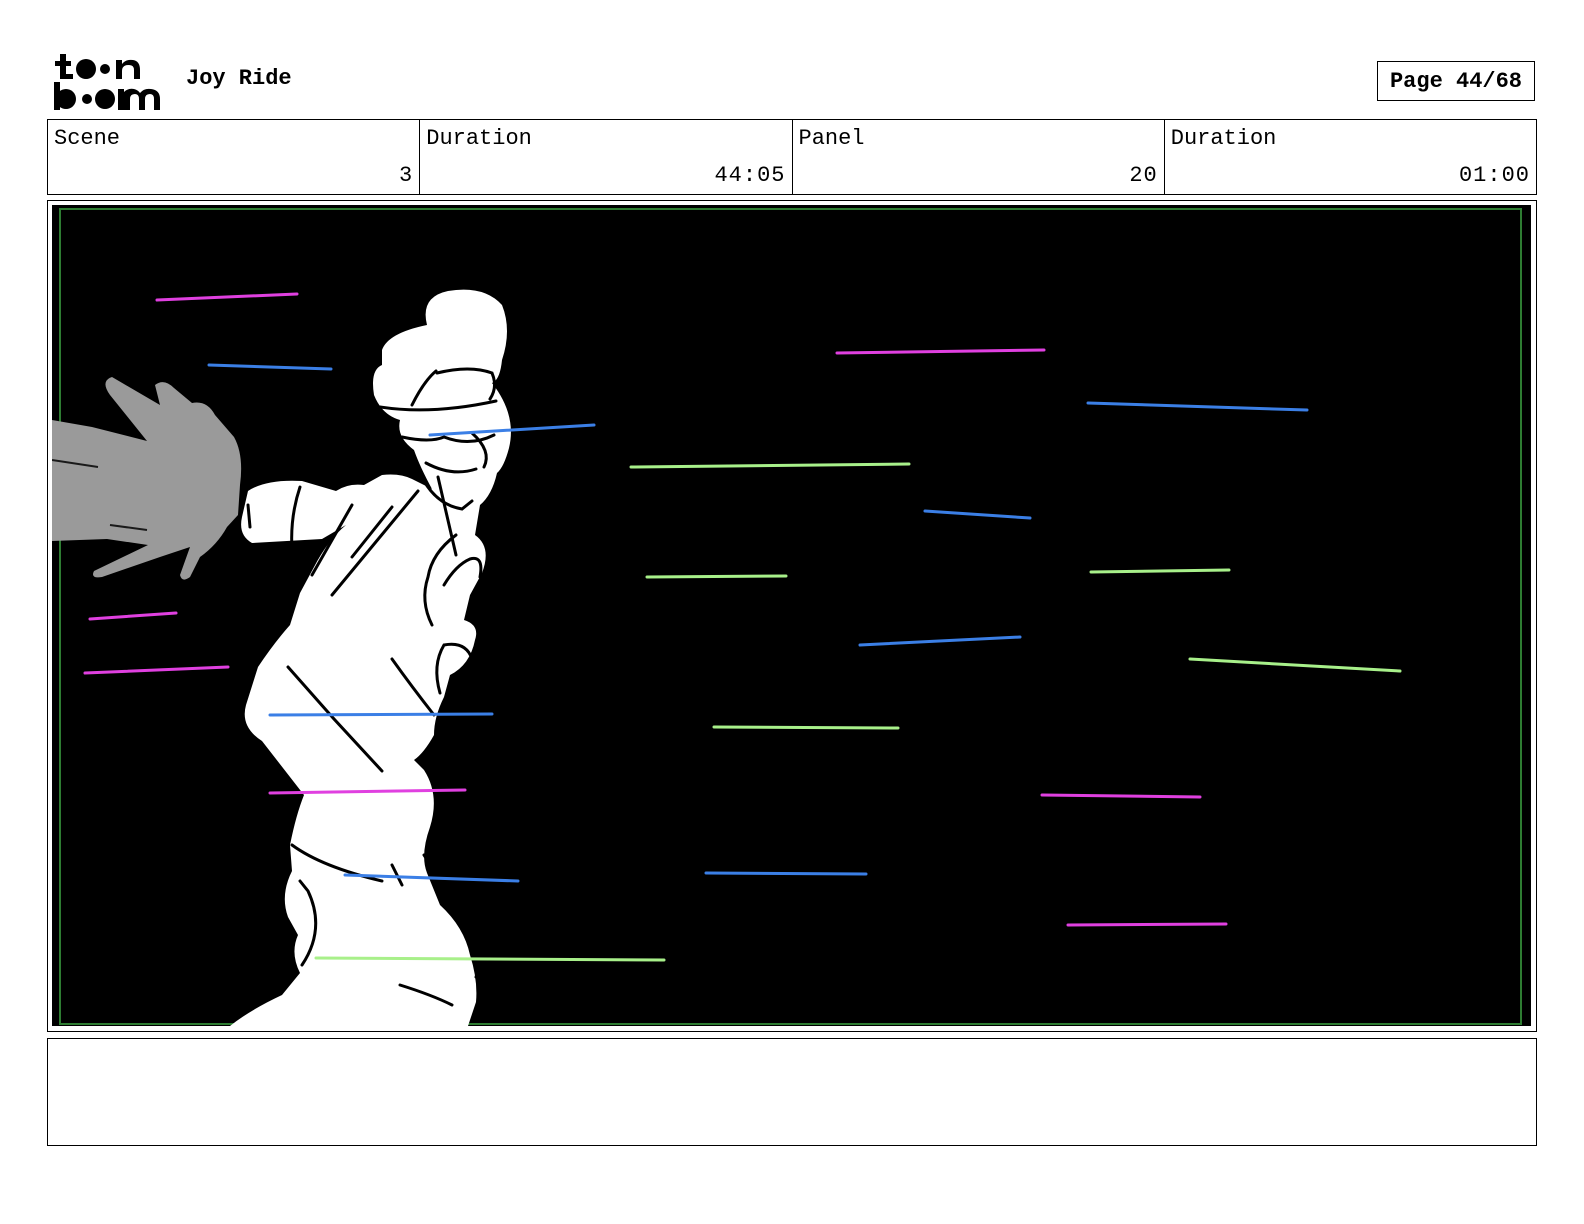 Image resolution: width=1584 pixels, height=1224 pixels. What do you see at coordinates (979, 157) in the screenshot?
I see `panel-cell: Panel 20` at bounding box center [979, 157].